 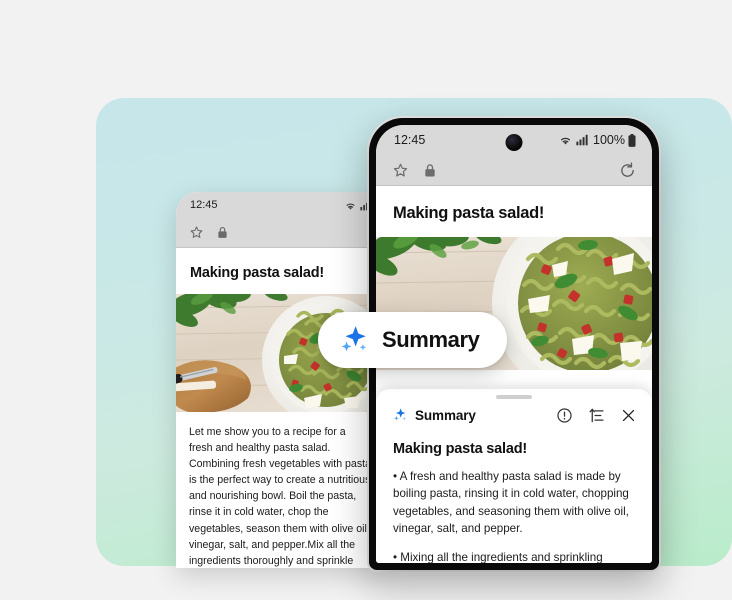 I want to click on front-status-time: 12:45, so click(x=410, y=140).